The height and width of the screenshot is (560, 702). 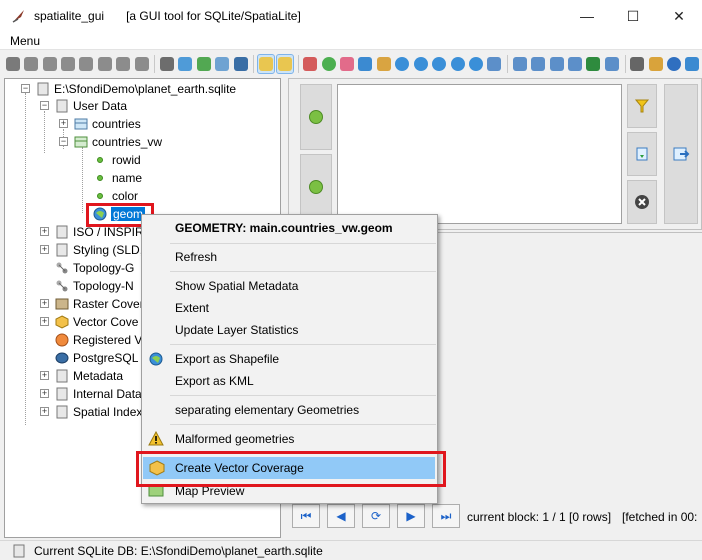 I want to click on tree-item-countries: + countries, so click(x=100, y=124).